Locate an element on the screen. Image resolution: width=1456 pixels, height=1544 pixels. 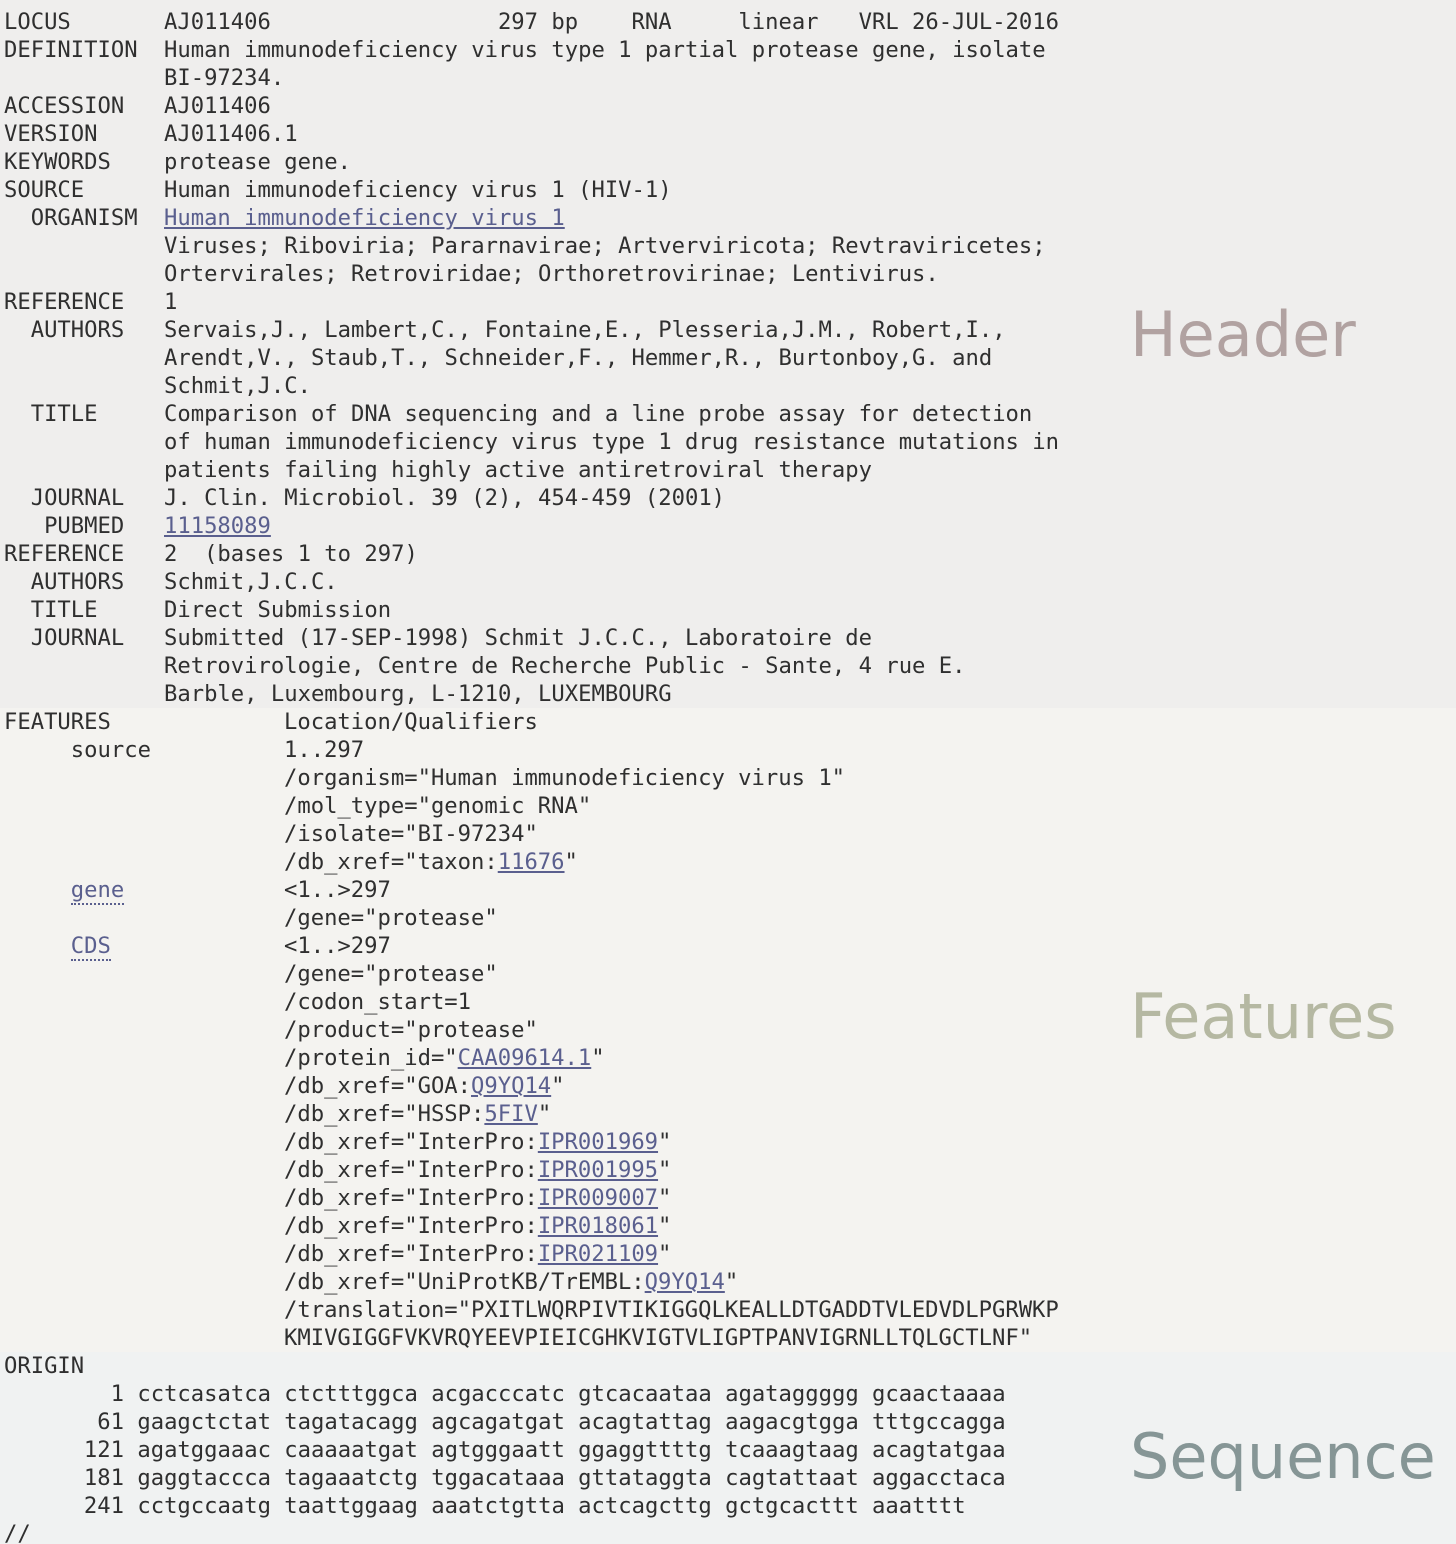
source-moltype-line: /mol_type="genomic RNA" is located at coordinates (531, 806).